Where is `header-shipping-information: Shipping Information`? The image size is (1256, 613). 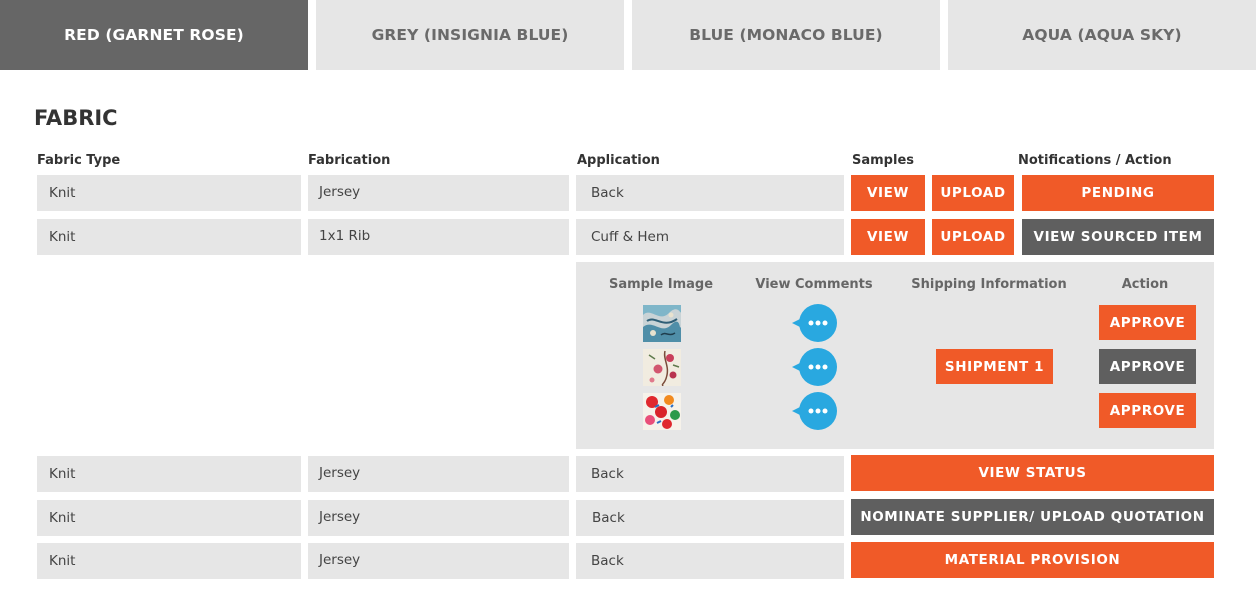
header-shipping-information: Shipping Information is located at coordinates (989, 284).